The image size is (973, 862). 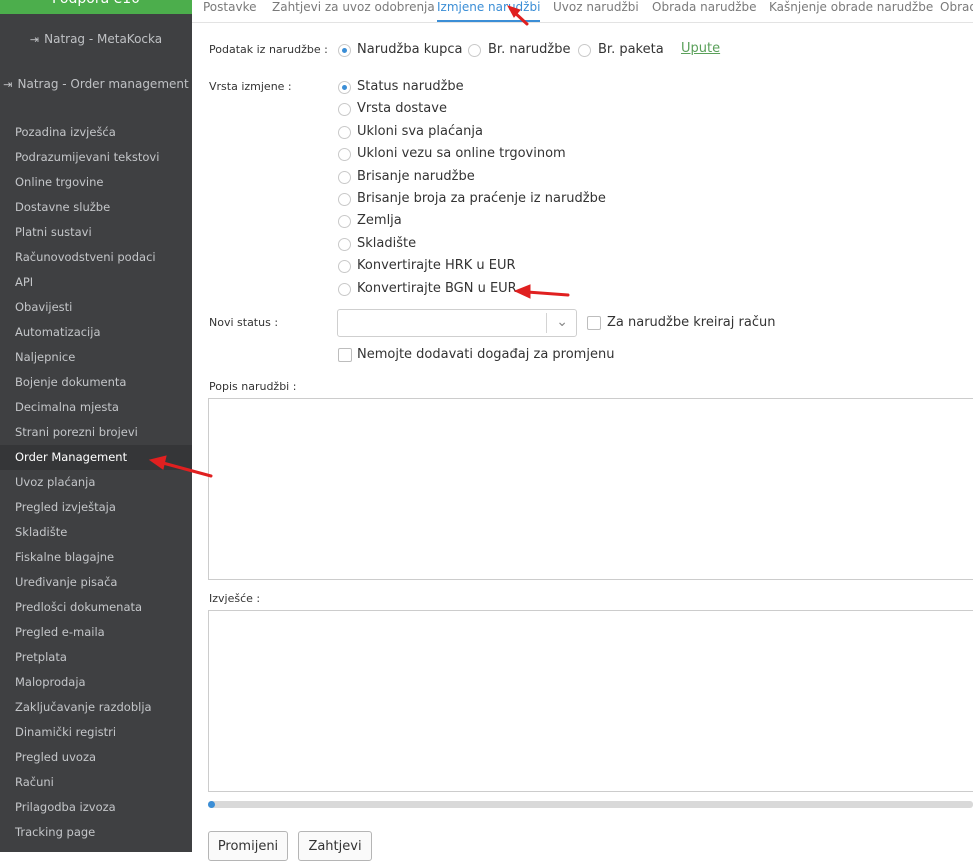 I want to click on progress-indicator, so click(x=211, y=804).